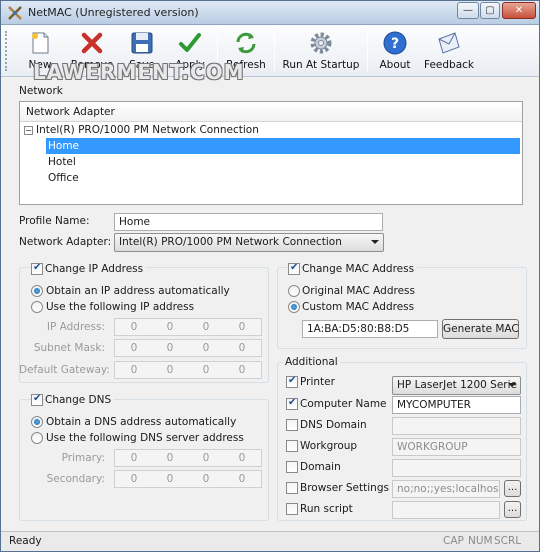 The height and width of the screenshot is (552, 540). I want to click on change-mac-checkbox, so click(294, 268).